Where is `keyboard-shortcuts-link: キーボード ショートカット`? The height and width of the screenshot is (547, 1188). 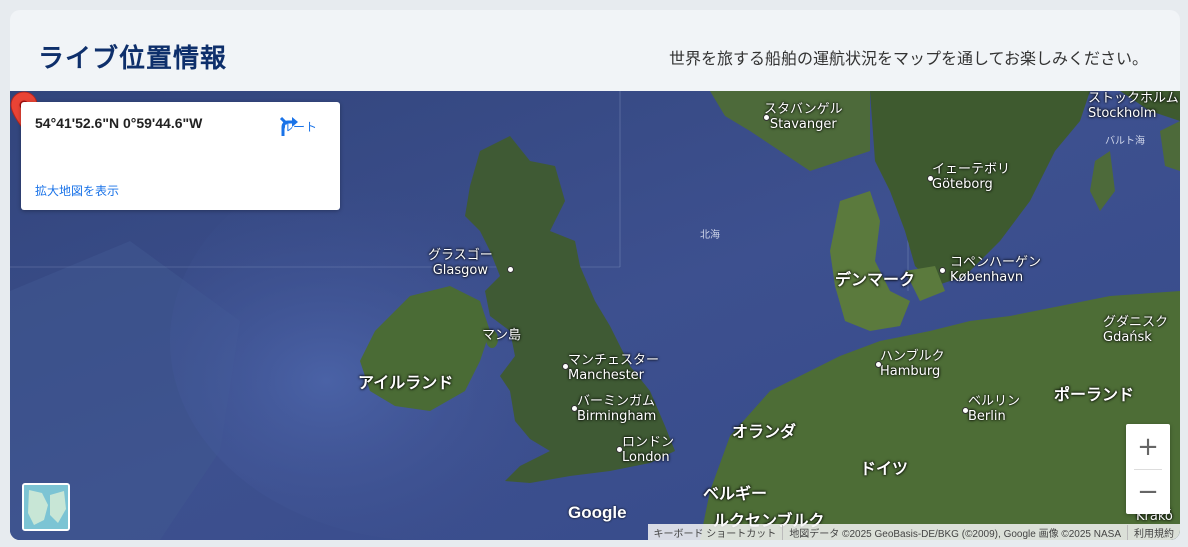
keyboard-shortcuts-link: キーボード ショートカット is located at coordinates (715, 532).